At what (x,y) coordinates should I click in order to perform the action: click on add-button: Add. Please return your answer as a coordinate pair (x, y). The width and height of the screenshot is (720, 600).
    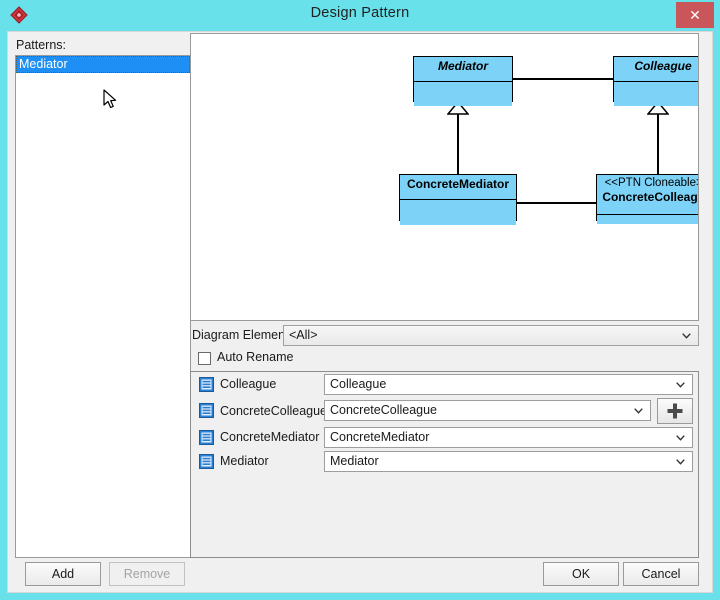
    Looking at the image, I should click on (63, 574).